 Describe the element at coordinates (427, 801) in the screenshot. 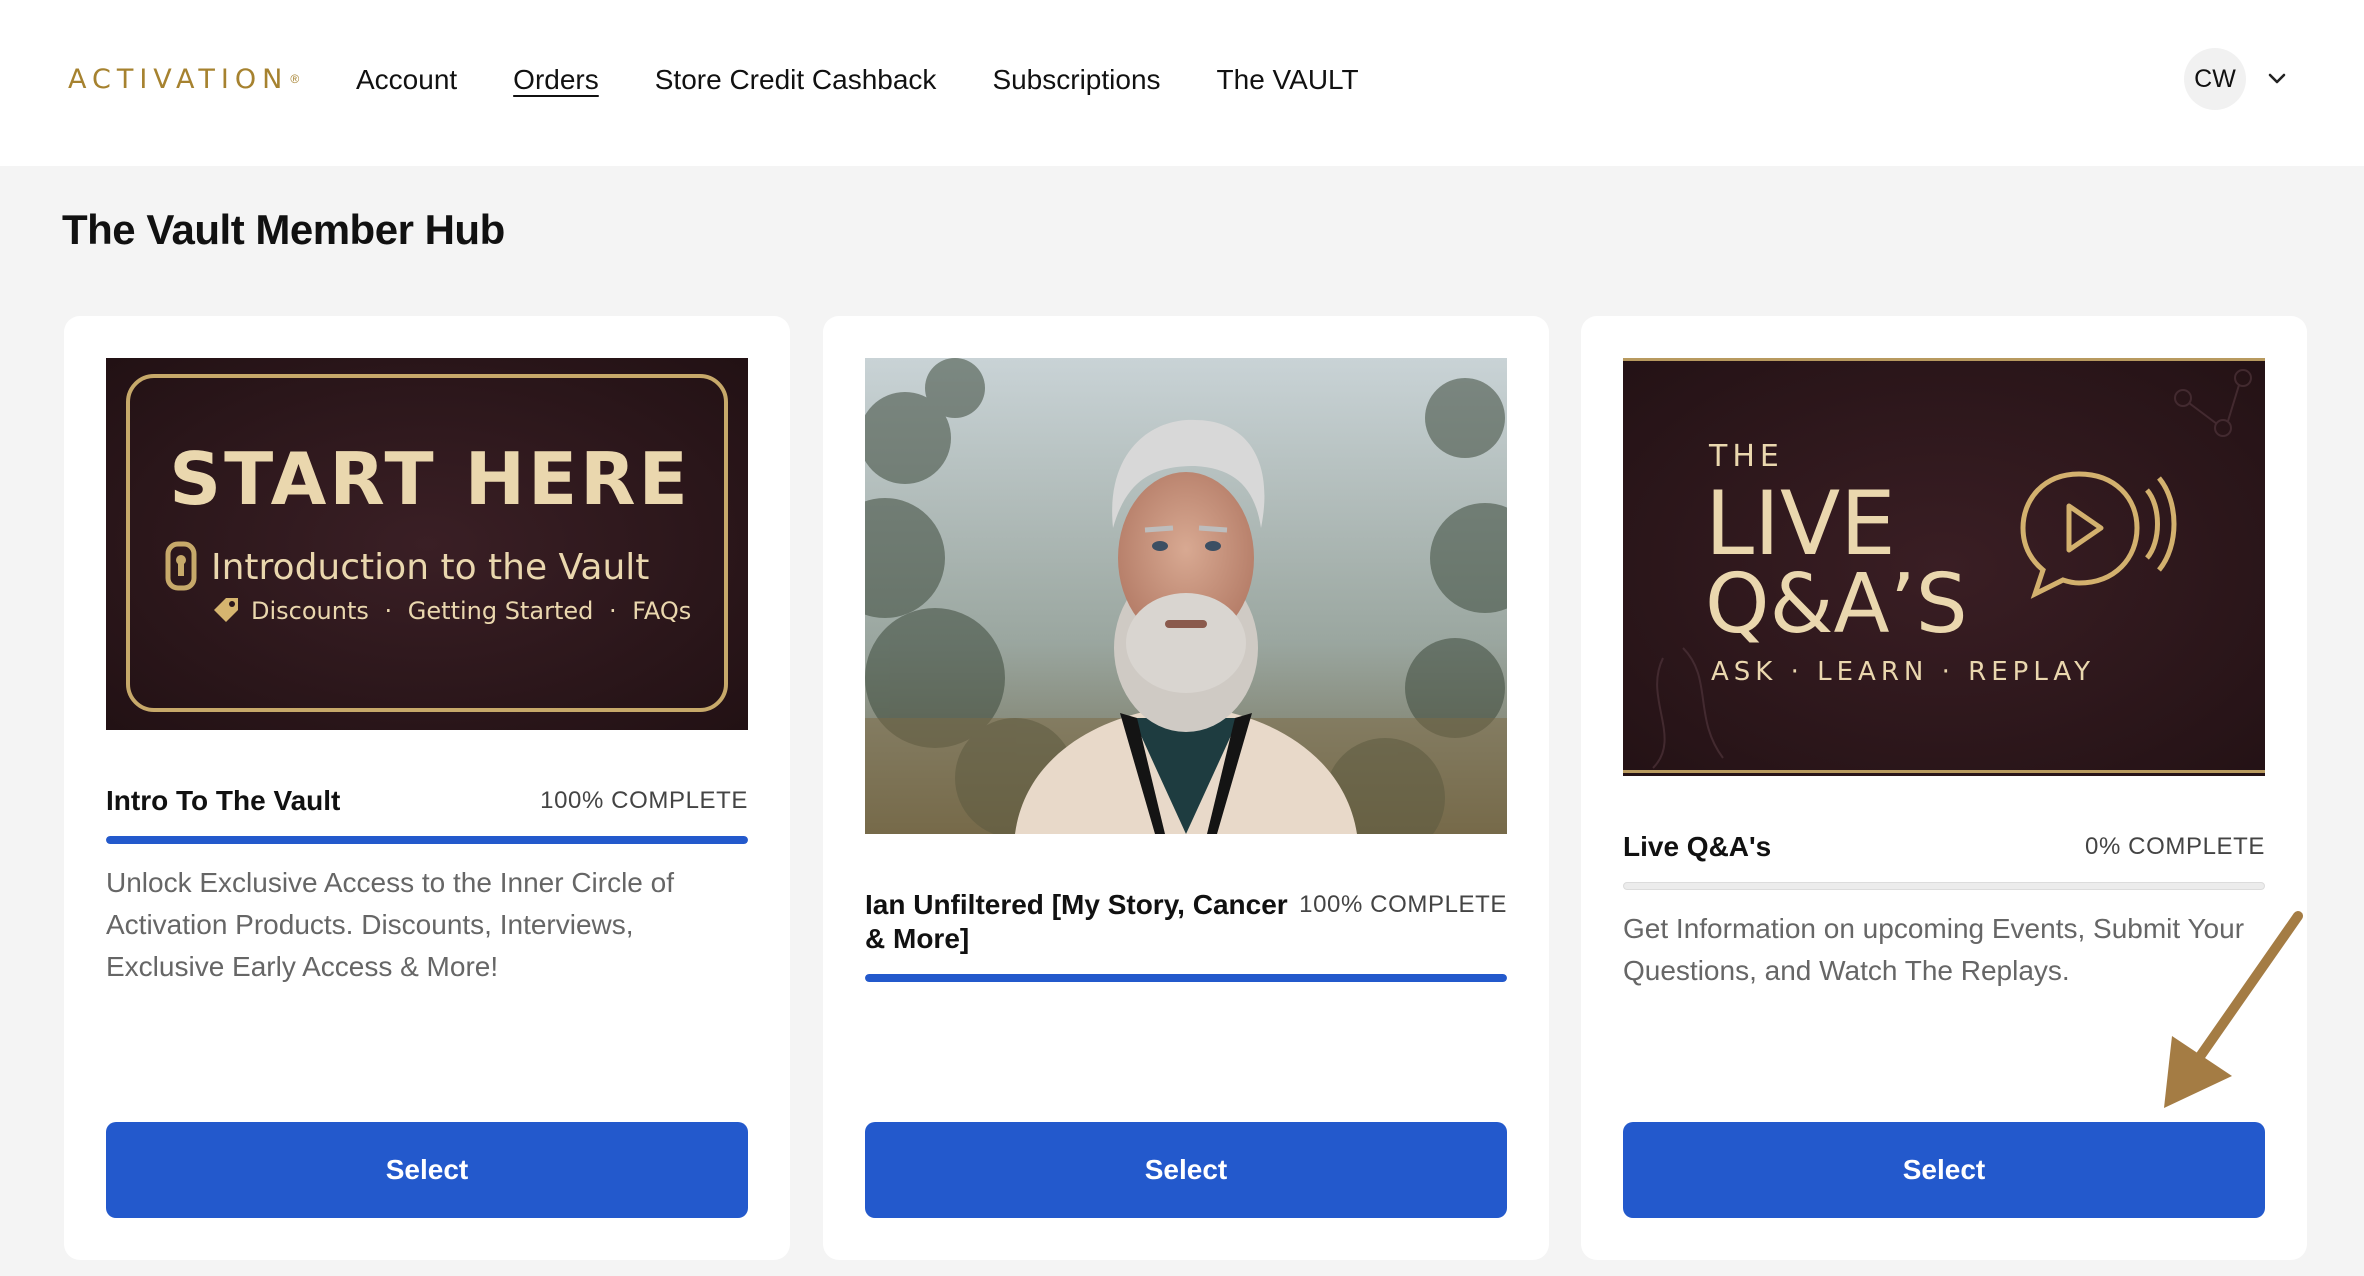

I see `card-header-row: Intro To The Vault 100% COMPLETE` at that location.